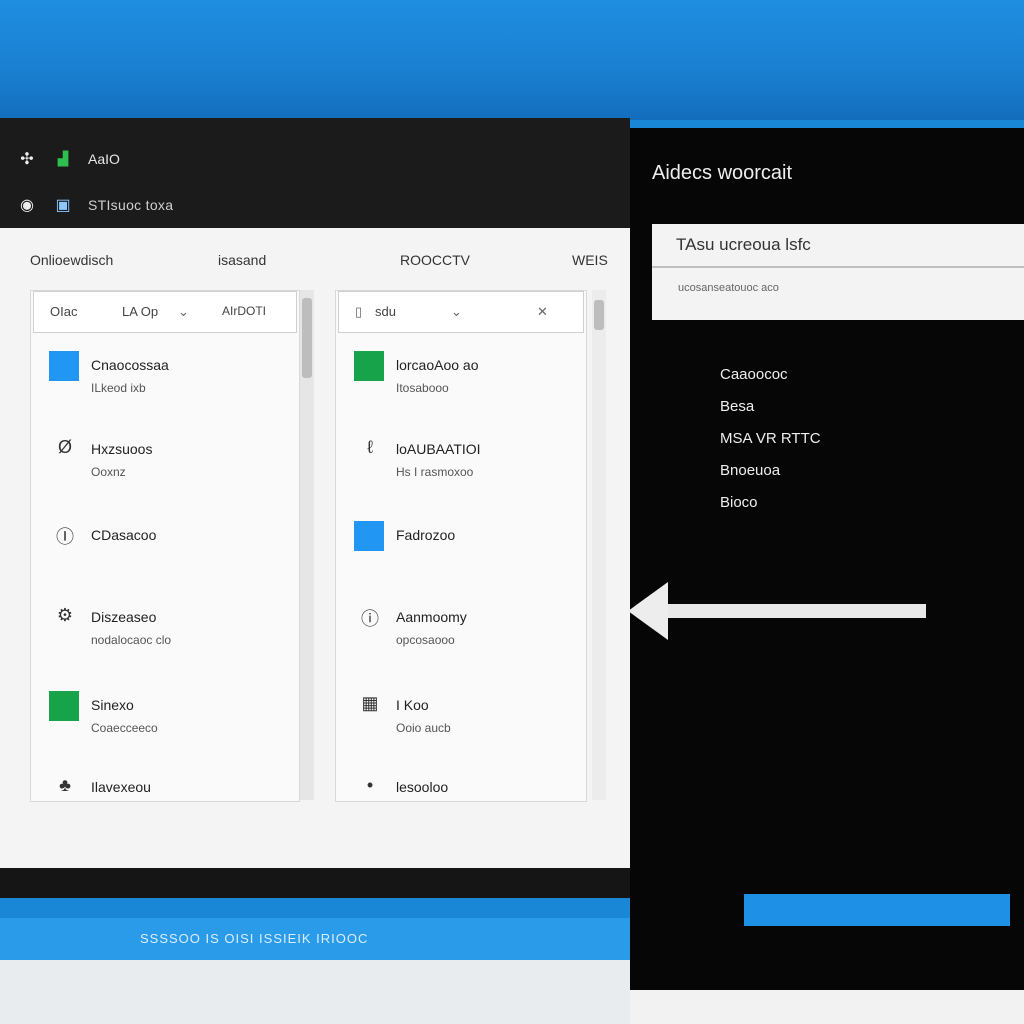  Describe the element at coordinates (315, 883) in the screenshot. I see `window-footer` at that location.